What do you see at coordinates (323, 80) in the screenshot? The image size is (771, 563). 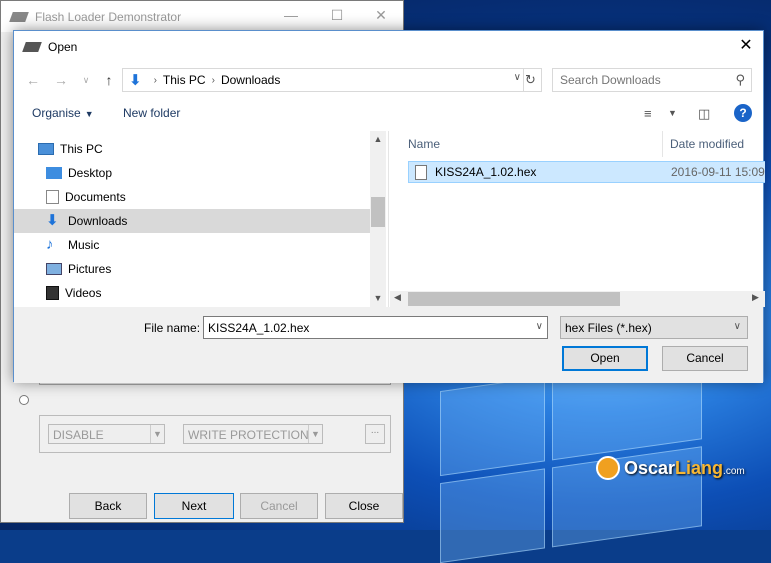 I see `address-bar: ⬇ › This PC › Downloads ∨` at bounding box center [323, 80].